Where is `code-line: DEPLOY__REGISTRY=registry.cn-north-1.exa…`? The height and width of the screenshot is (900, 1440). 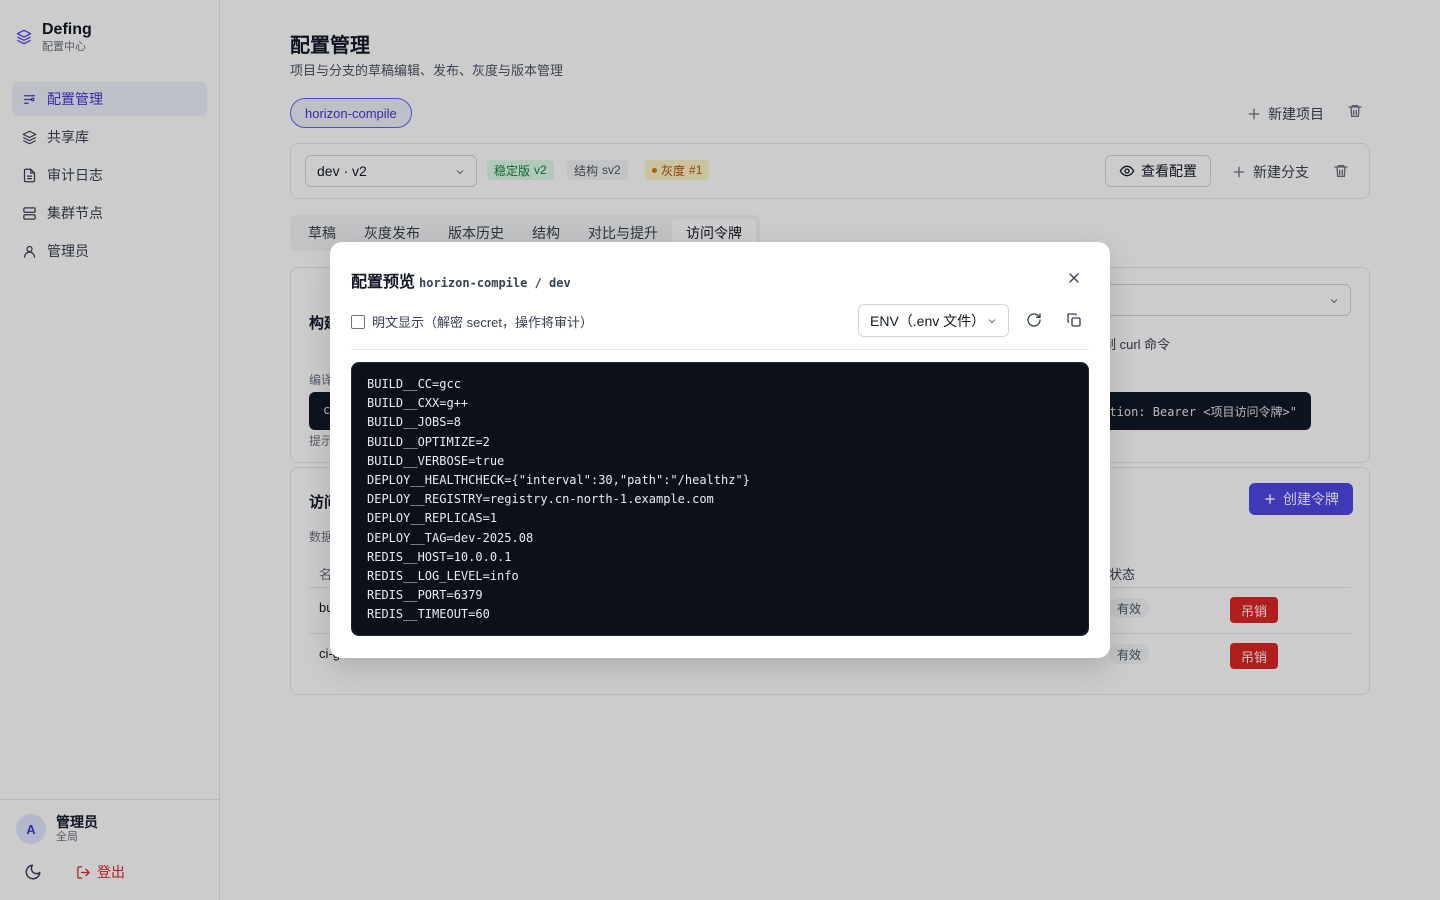
code-line: DEPLOY__REGISTRY=registry.cn-north-1.exa… is located at coordinates (540, 499).